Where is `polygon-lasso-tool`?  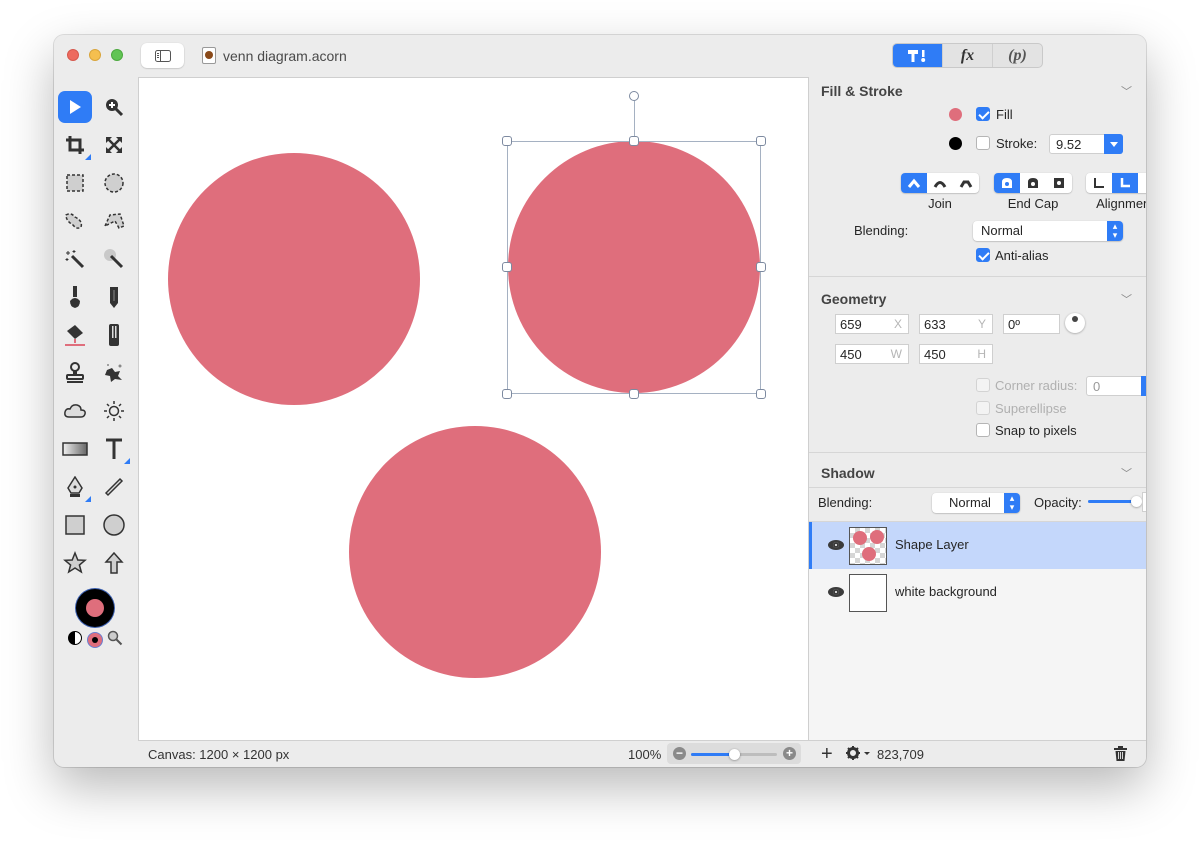
polygon-lasso-tool is located at coordinates (114, 221).